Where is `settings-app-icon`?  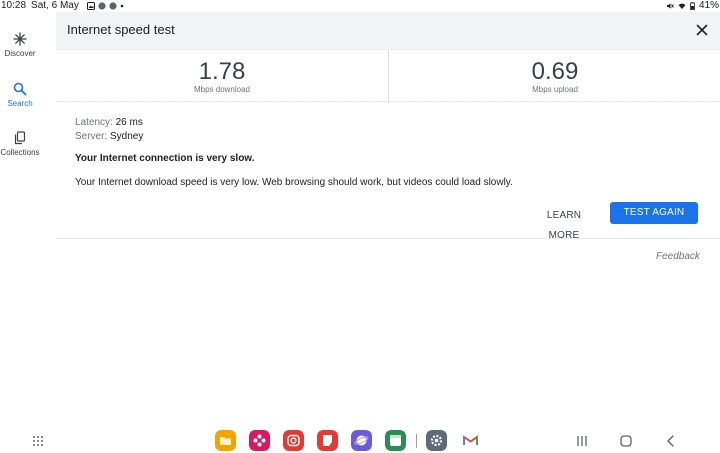
settings-app-icon is located at coordinates (436, 440).